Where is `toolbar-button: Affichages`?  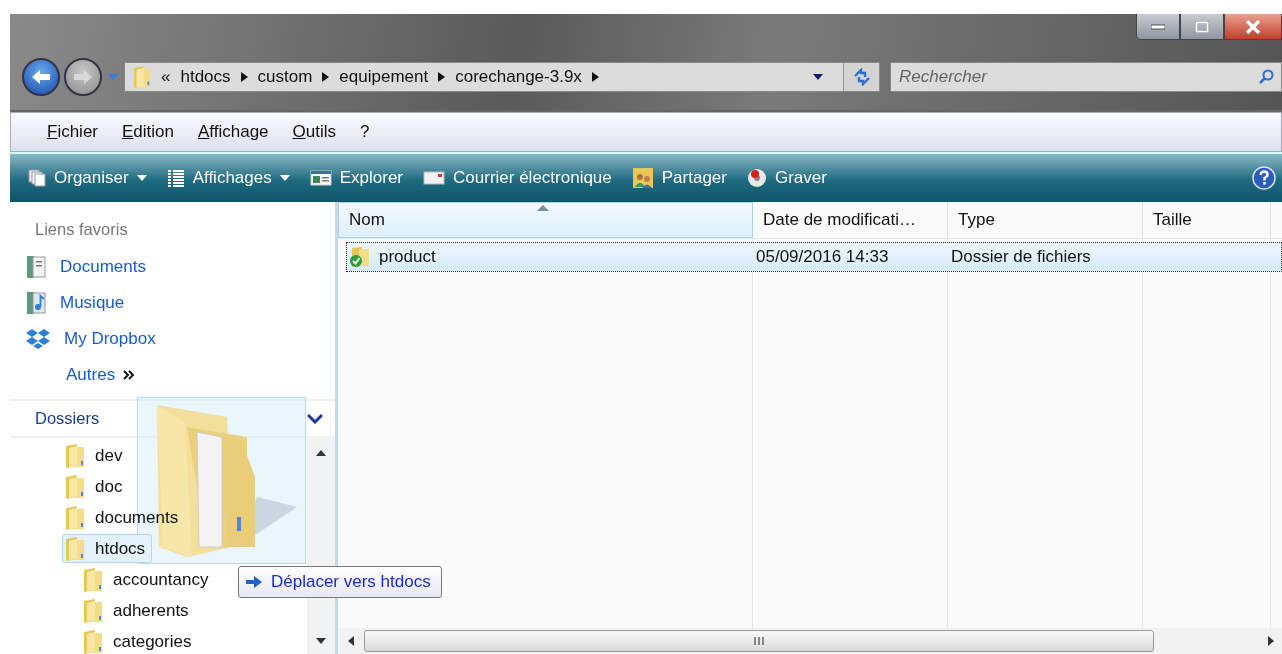 toolbar-button: Affichages is located at coordinates (228, 178).